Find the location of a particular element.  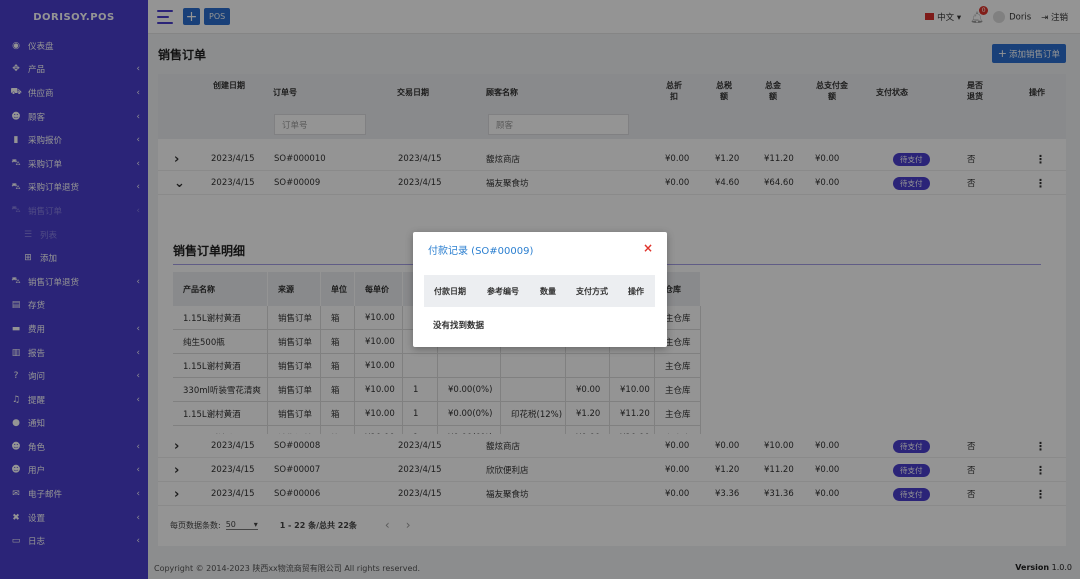

modal-col-header: 操作 is located at coordinates (636, 291).